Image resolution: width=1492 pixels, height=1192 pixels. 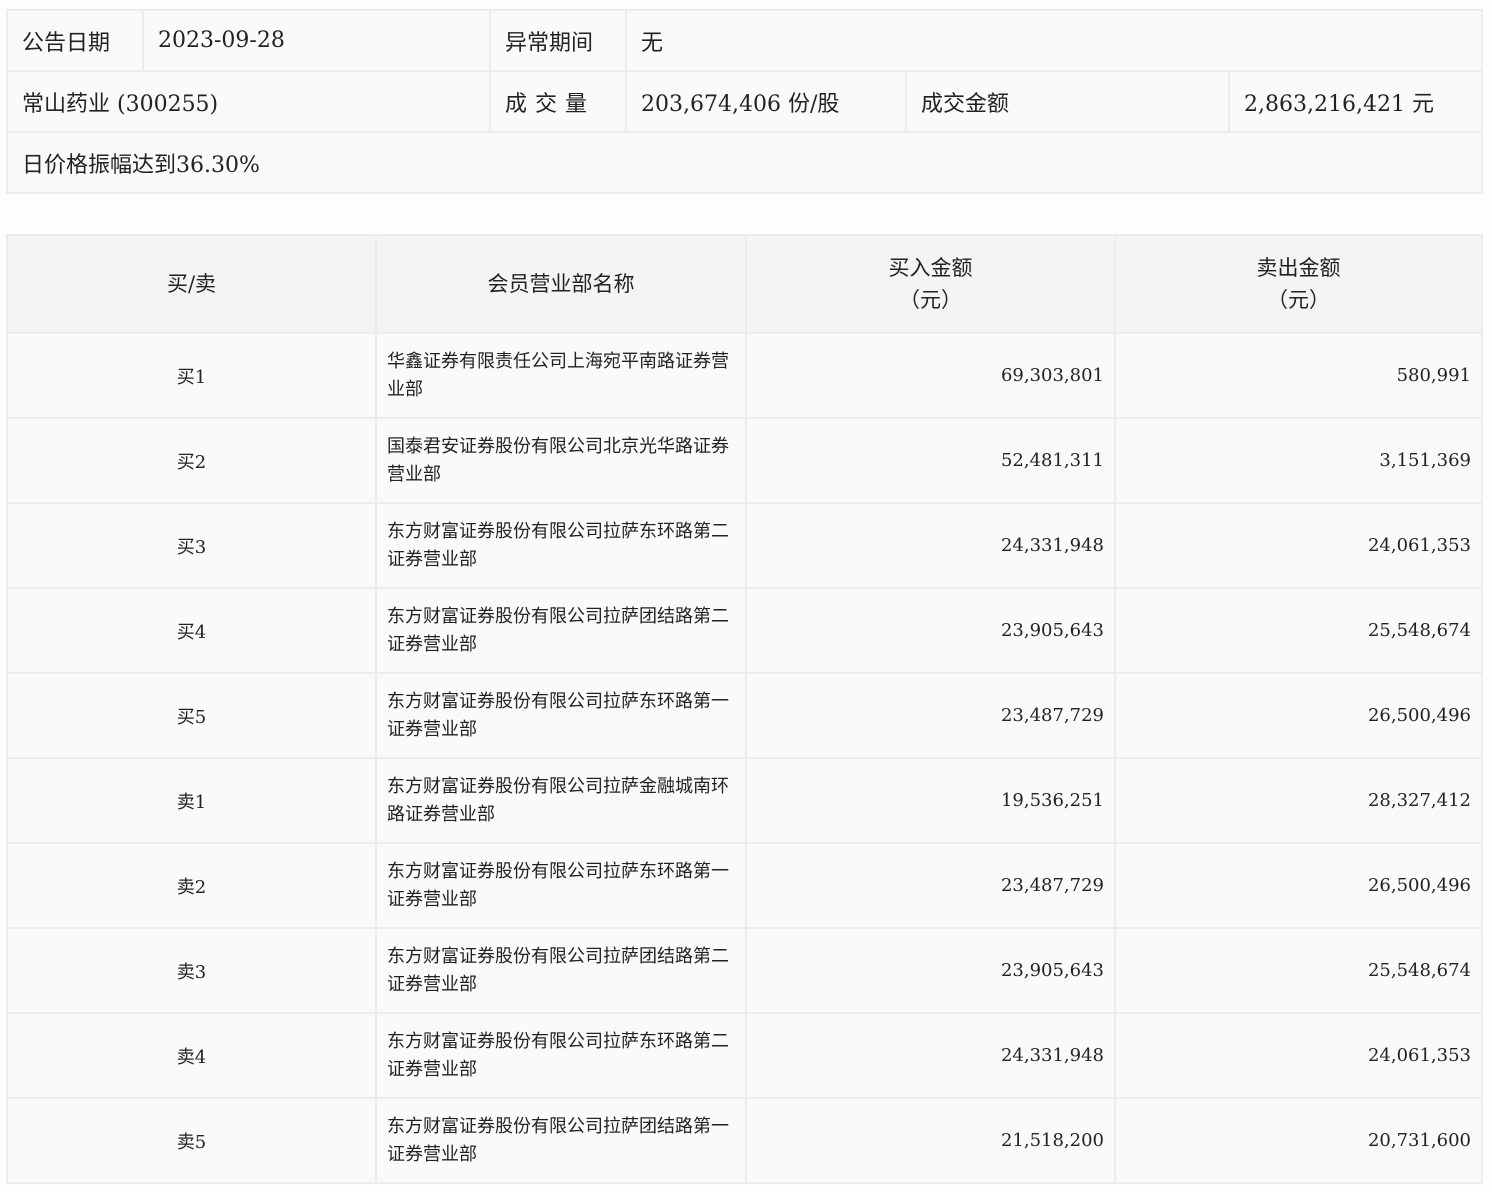 What do you see at coordinates (75, 40) in the screenshot?
I see `date-label: 公告日期` at bounding box center [75, 40].